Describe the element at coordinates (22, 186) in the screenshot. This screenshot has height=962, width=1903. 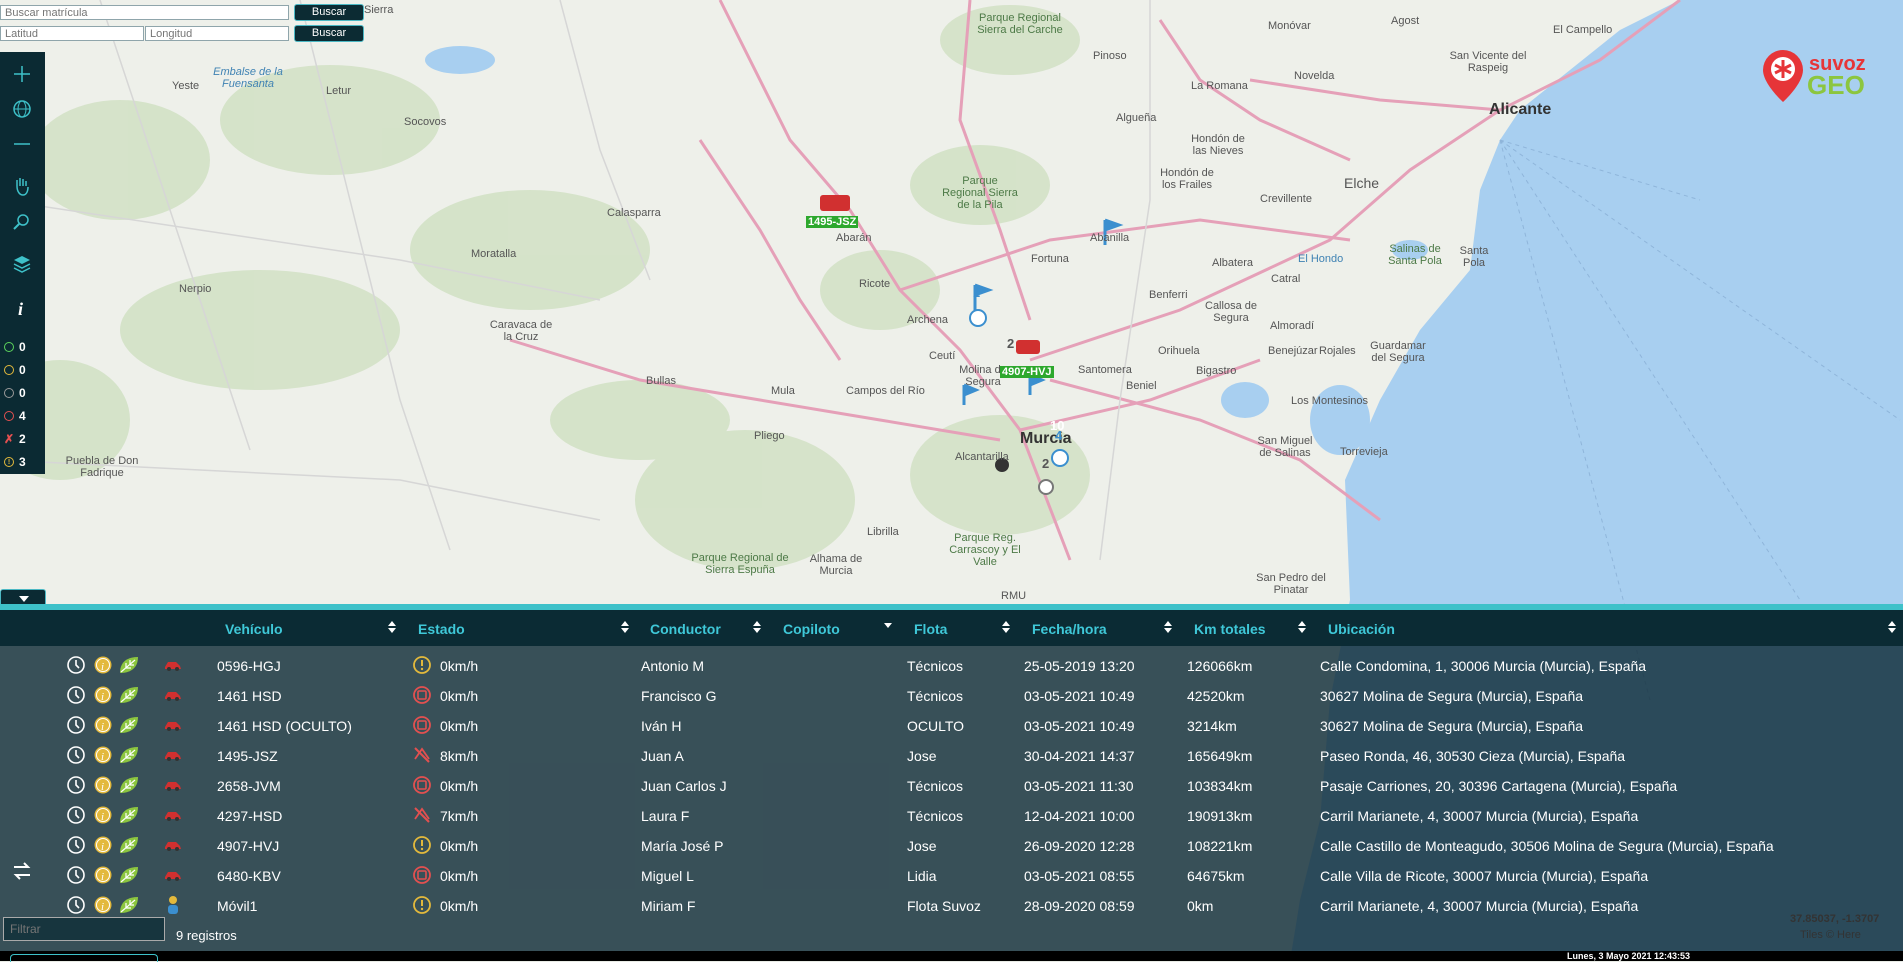
I see `pan-hand-icon` at that location.